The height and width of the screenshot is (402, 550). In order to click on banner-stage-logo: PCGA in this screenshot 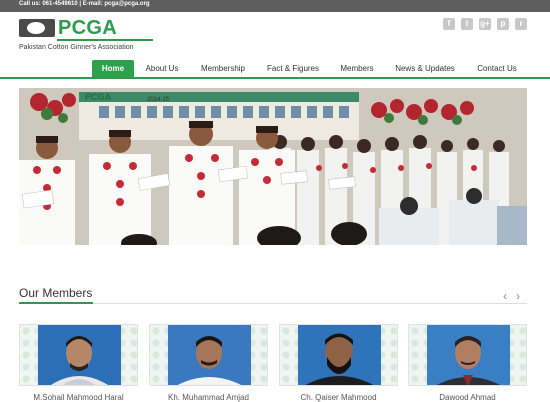, I will do `click(98, 97)`.